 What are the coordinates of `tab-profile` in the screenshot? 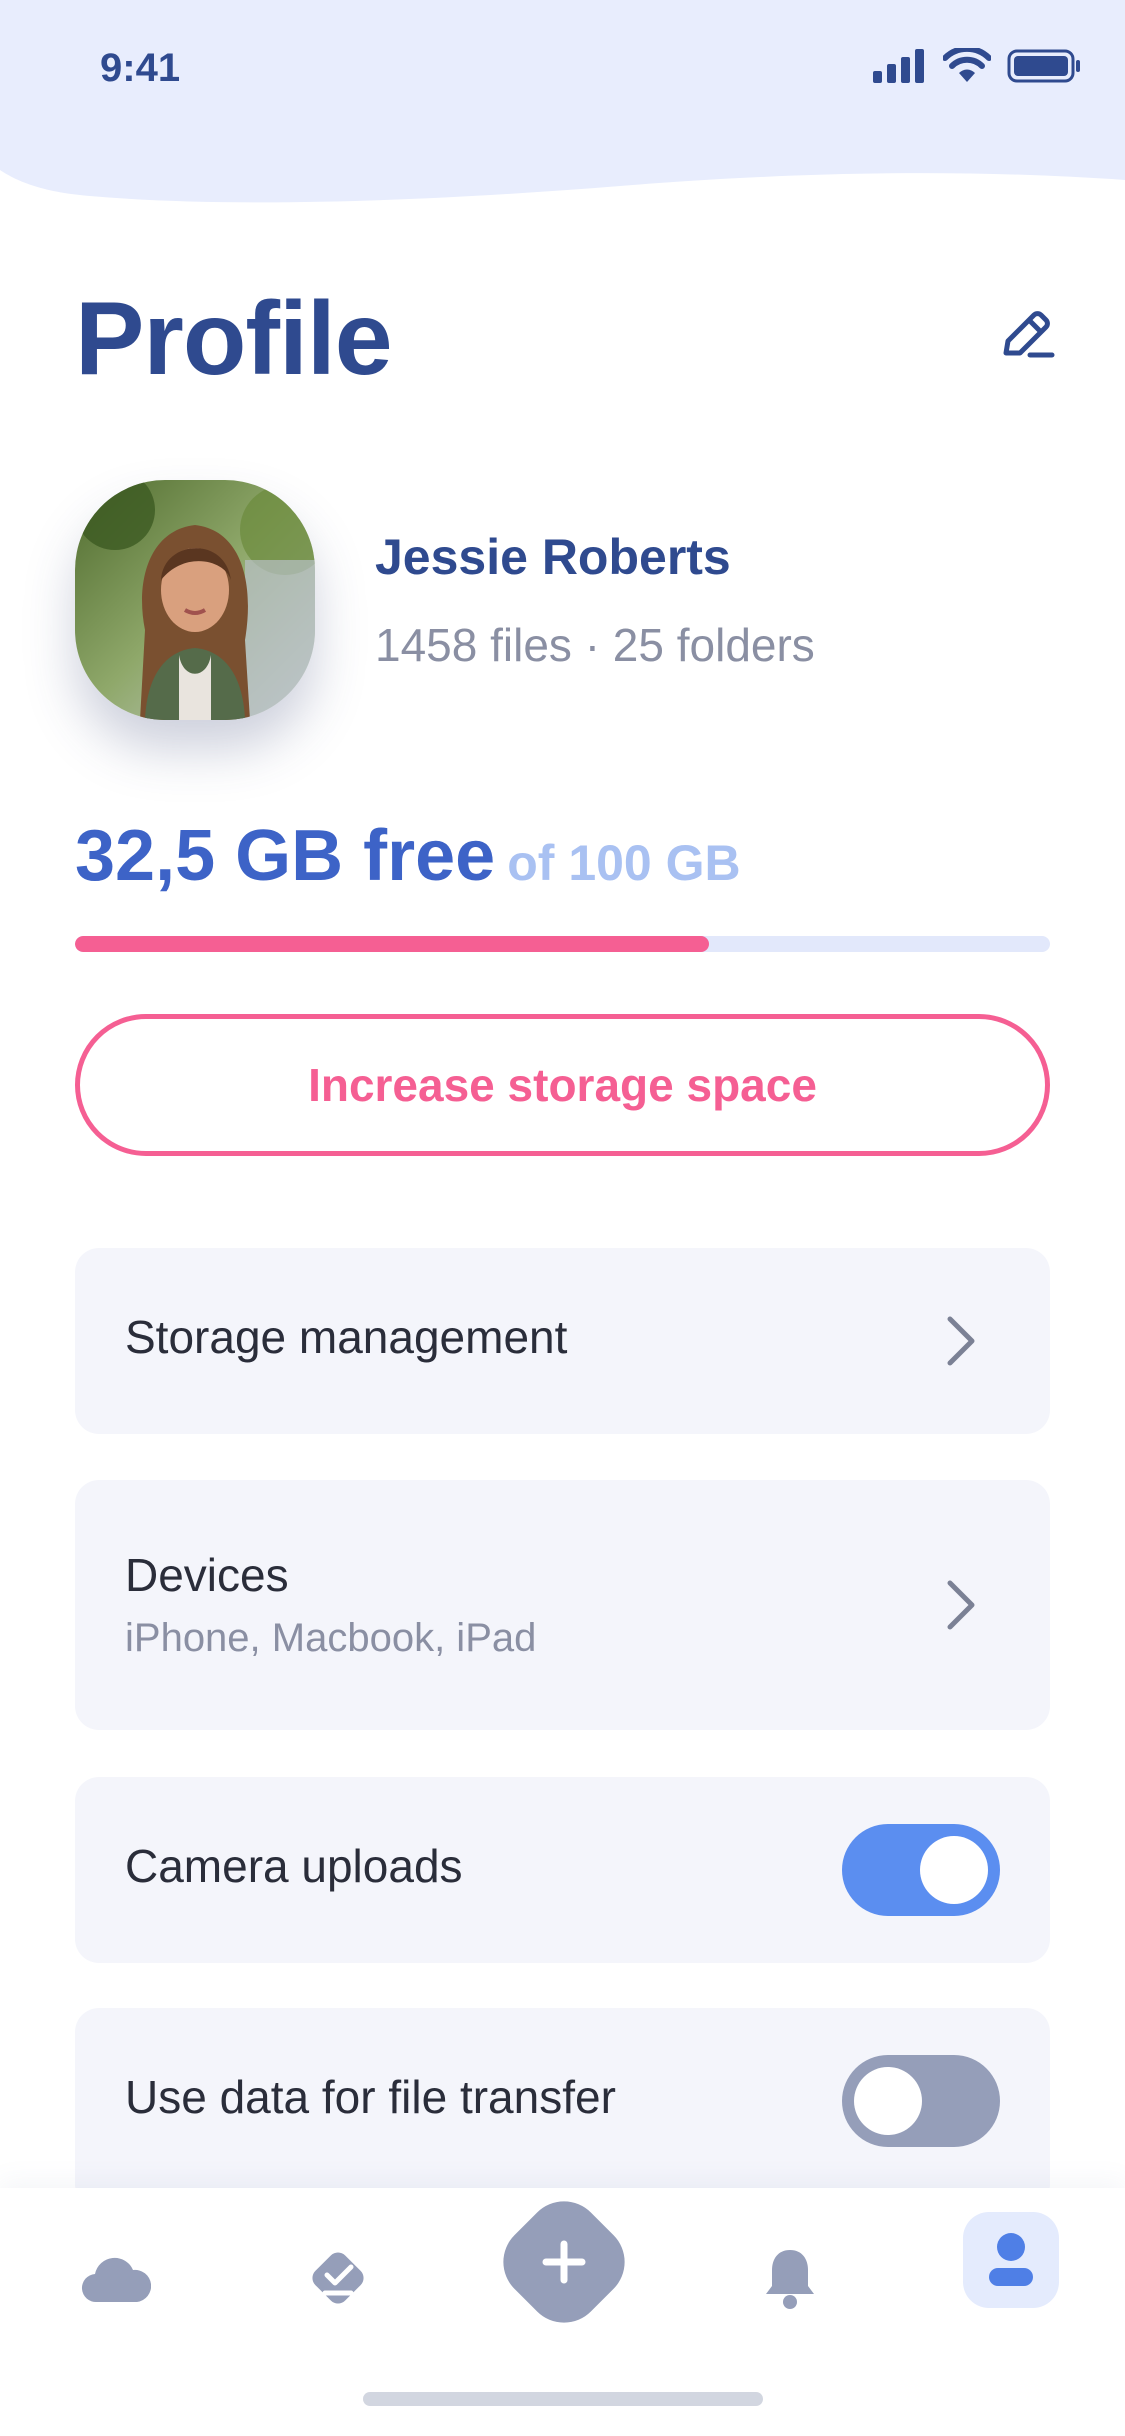 It's located at (1011, 2260).